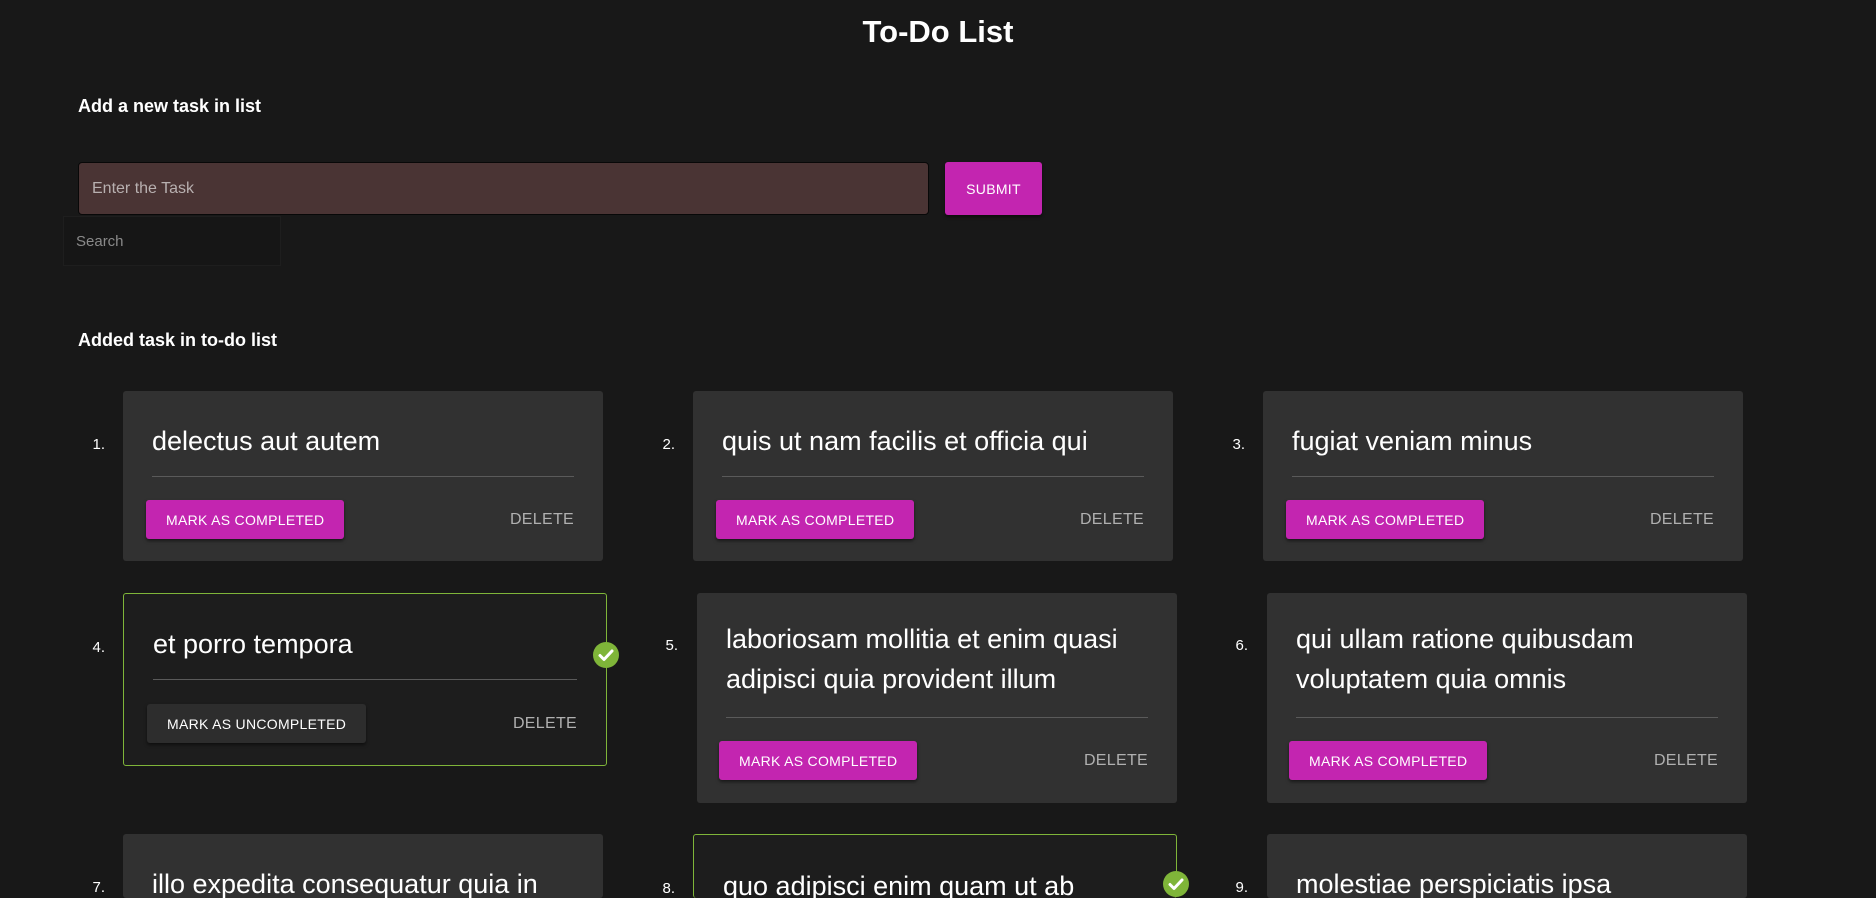  What do you see at coordinates (253, 644) in the screenshot?
I see `task-text: et porro tempora` at bounding box center [253, 644].